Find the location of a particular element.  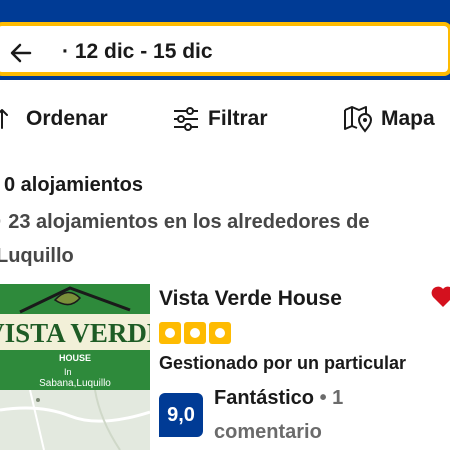

top-app-bar is located at coordinates (225, 11).